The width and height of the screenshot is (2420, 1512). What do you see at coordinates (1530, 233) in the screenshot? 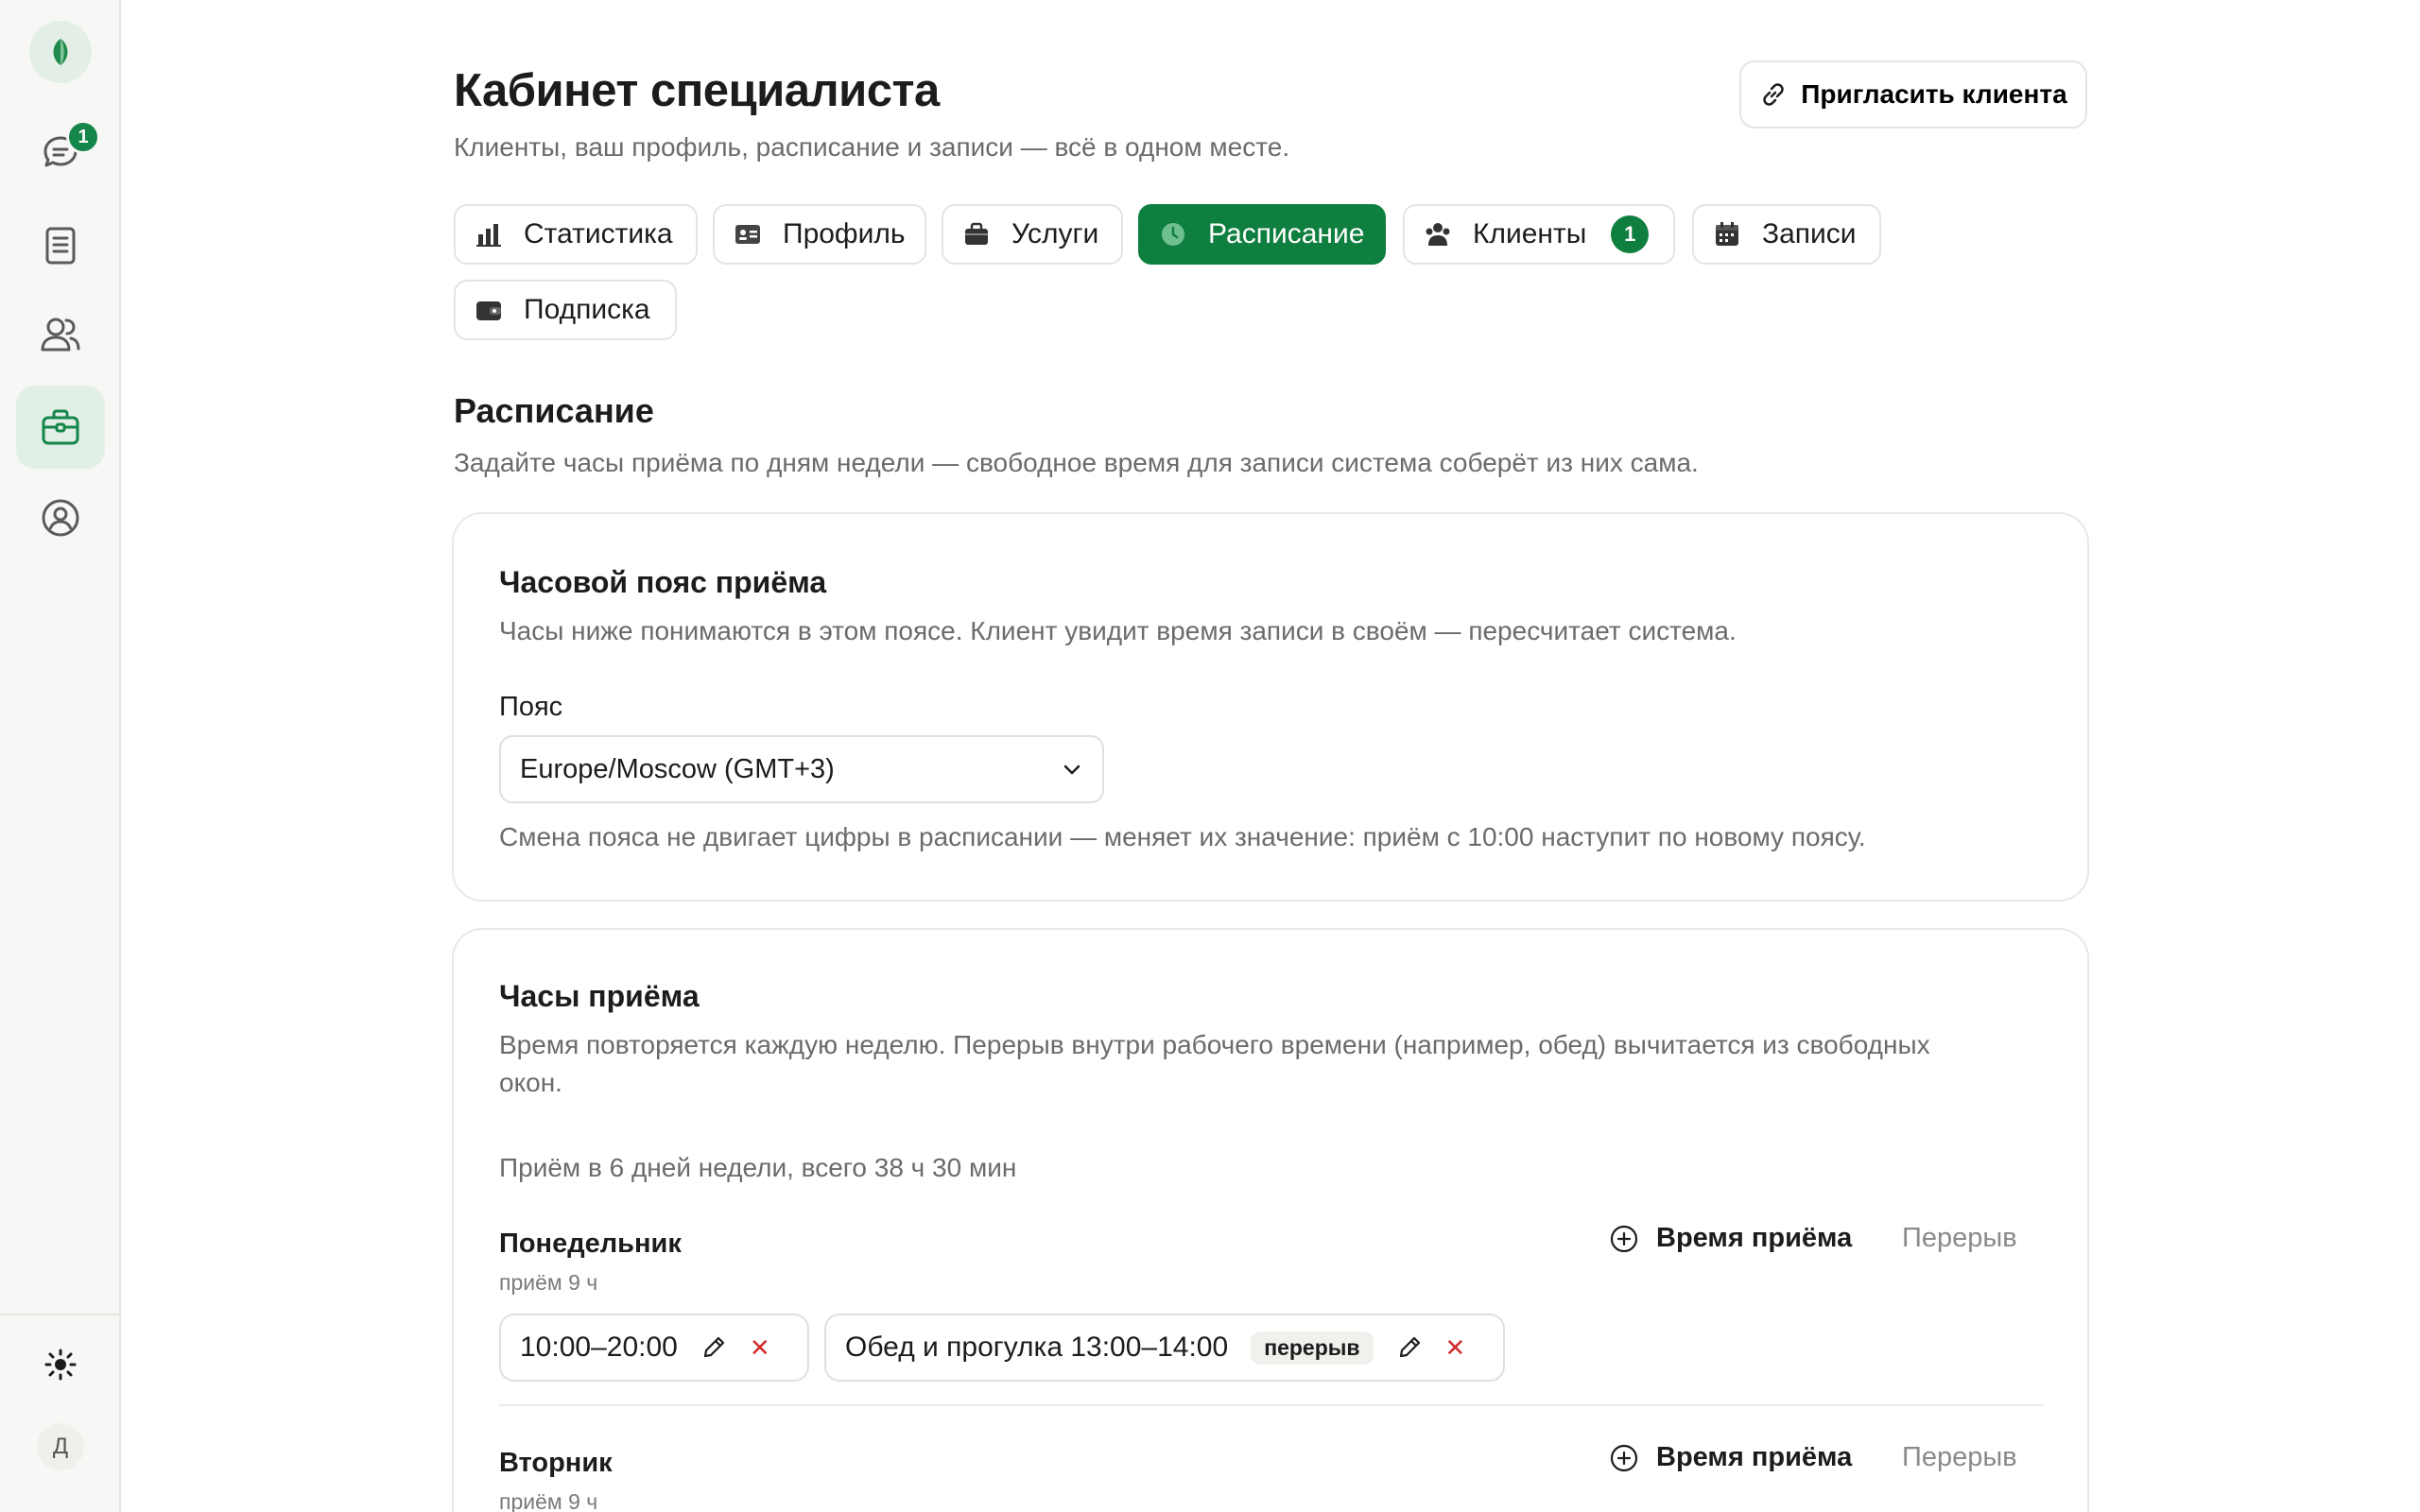
I see `tab-label: Клиенты` at bounding box center [1530, 233].